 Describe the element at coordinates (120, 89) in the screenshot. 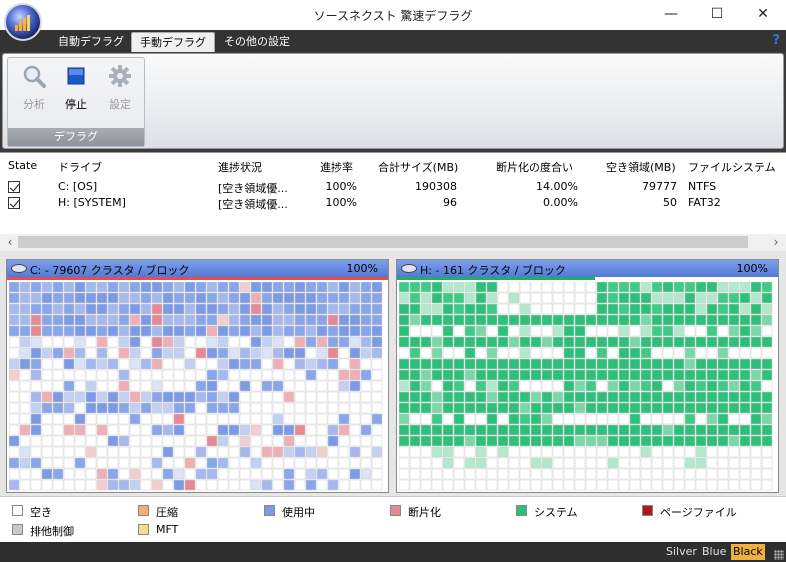

I see `settings-button: 設定` at that location.